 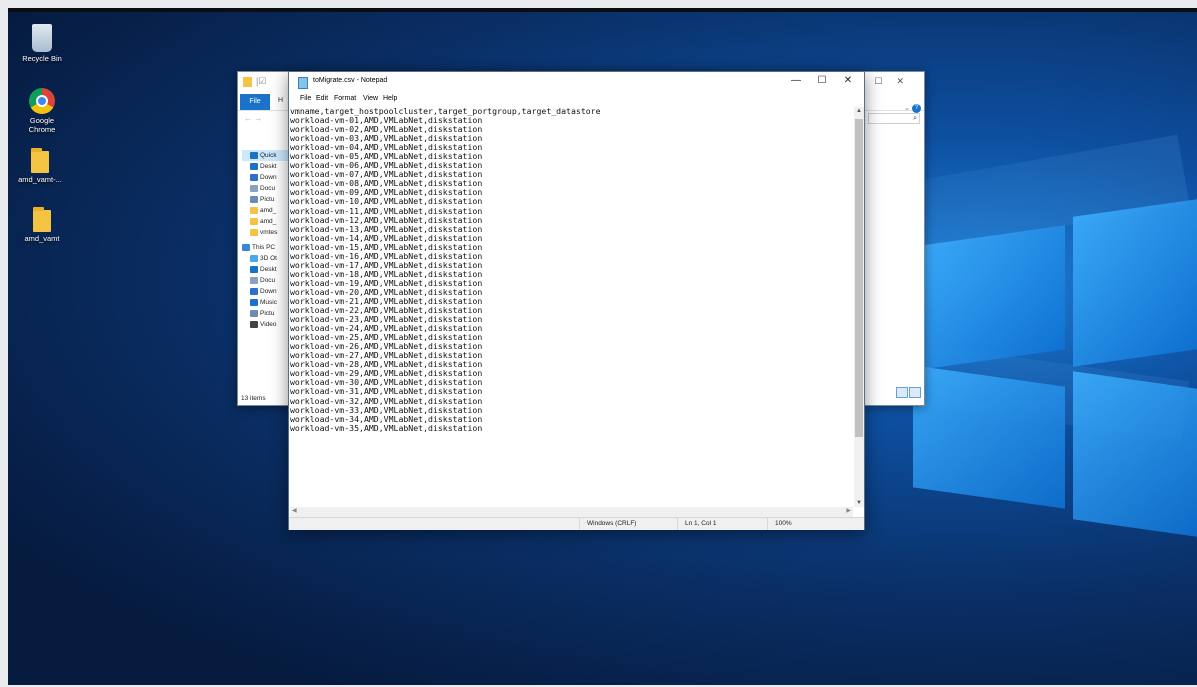 What do you see at coordinates (42, 238) in the screenshot?
I see `desktop-icon-label: amd_vamt` at bounding box center [42, 238].